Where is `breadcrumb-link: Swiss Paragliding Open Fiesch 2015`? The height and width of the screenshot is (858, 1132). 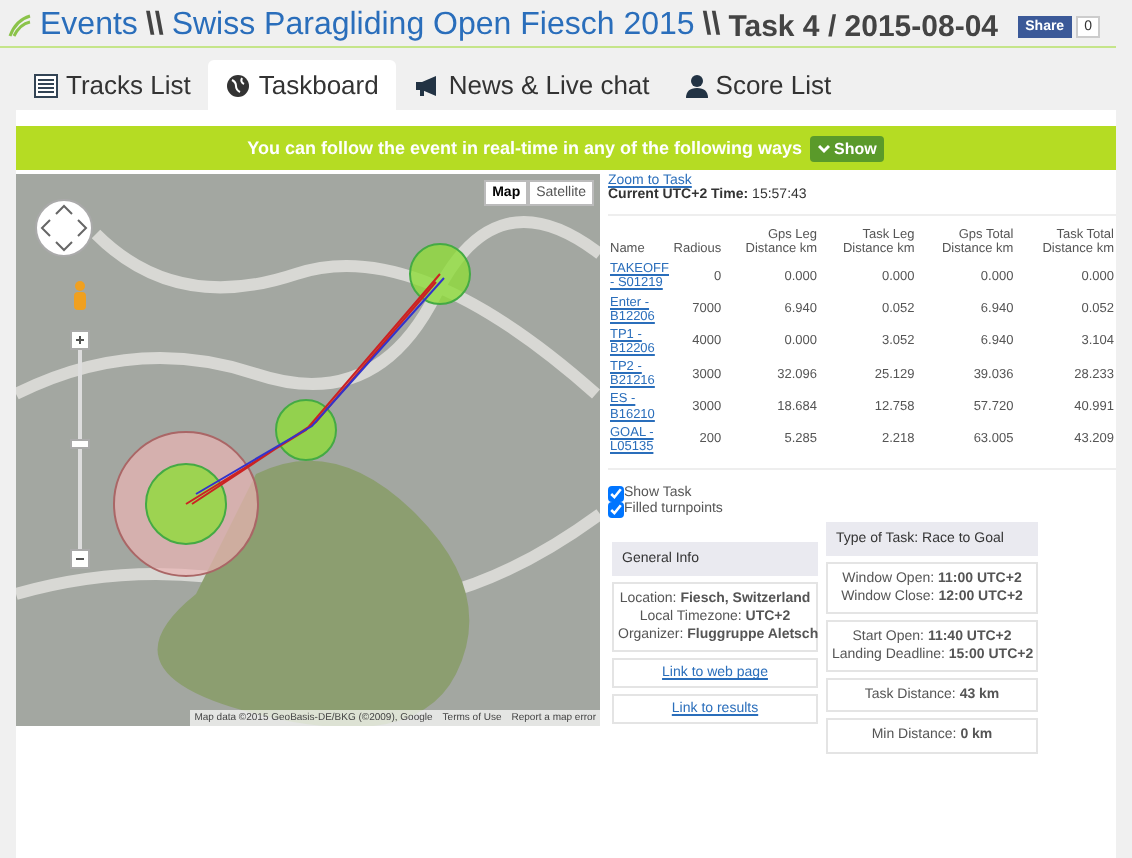
breadcrumb-link: Swiss Paragliding Open Fiesch 2015 is located at coordinates (433, 26).